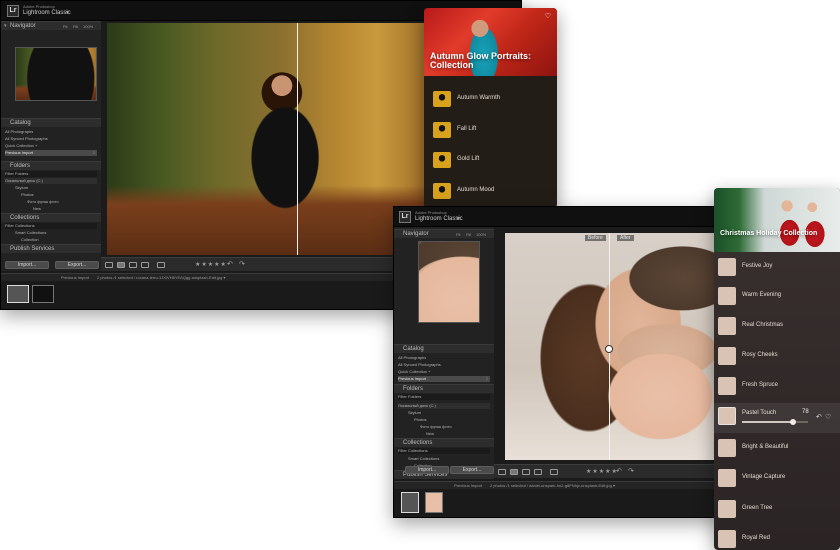 This screenshot has height=550, width=840. Describe the element at coordinates (13, 11) in the screenshot. I see `lrc-logo: Lr` at that location.